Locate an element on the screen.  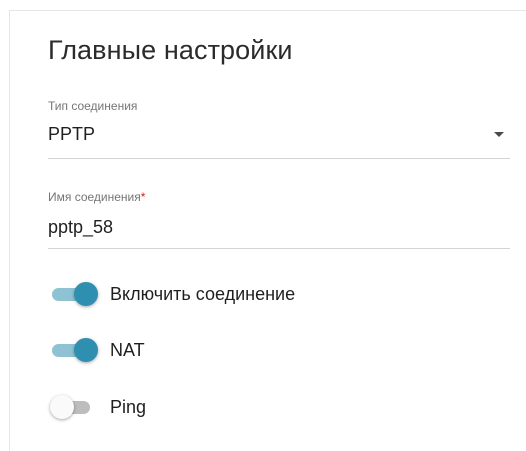
connection-type-select: Тип соединения PPTP is located at coordinates (279, 129).